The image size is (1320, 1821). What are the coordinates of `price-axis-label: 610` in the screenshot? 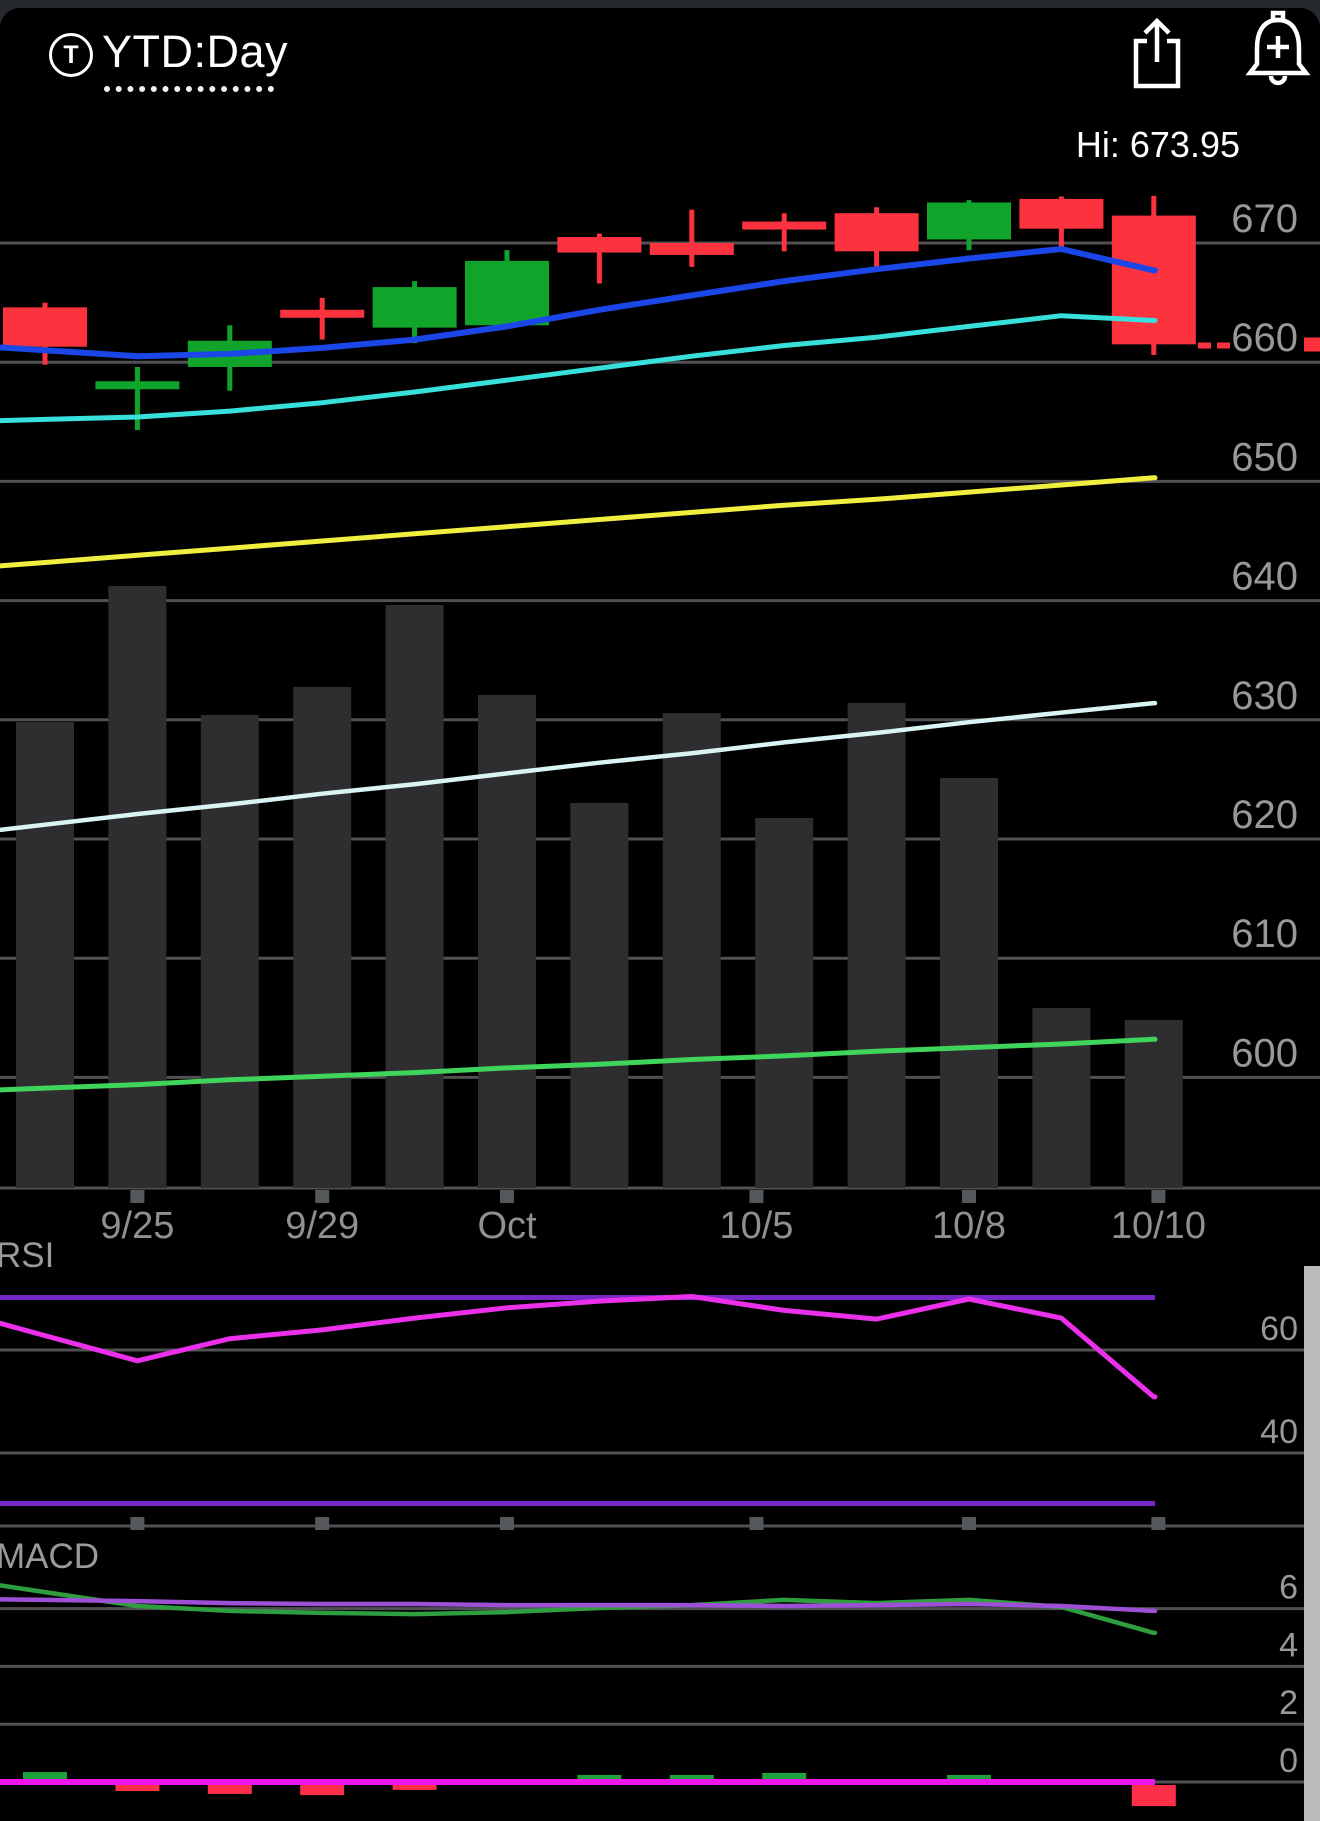 It's located at (1264, 934).